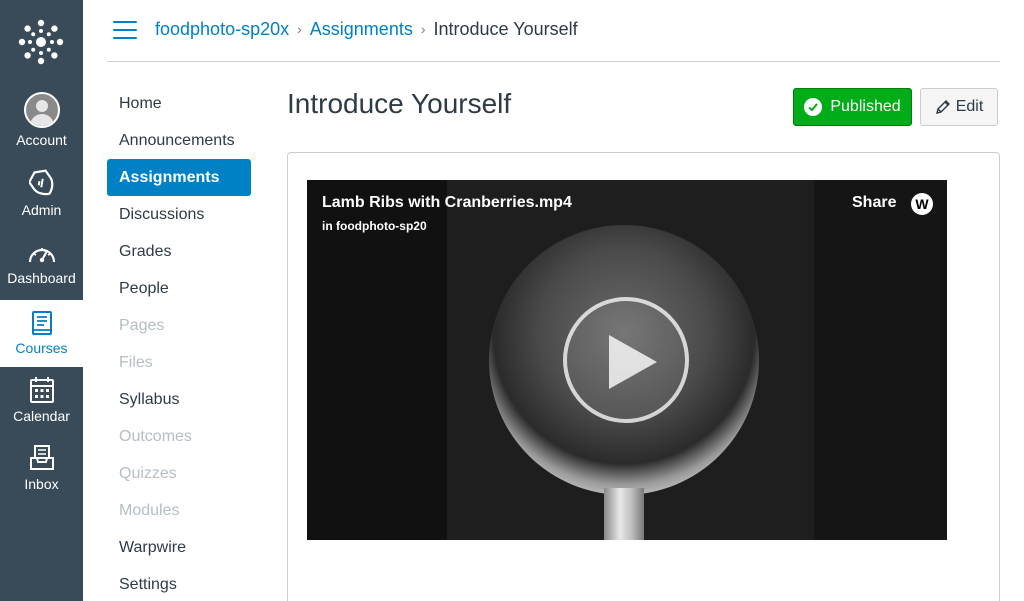  I want to click on edit-button: Edit, so click(959, 107).